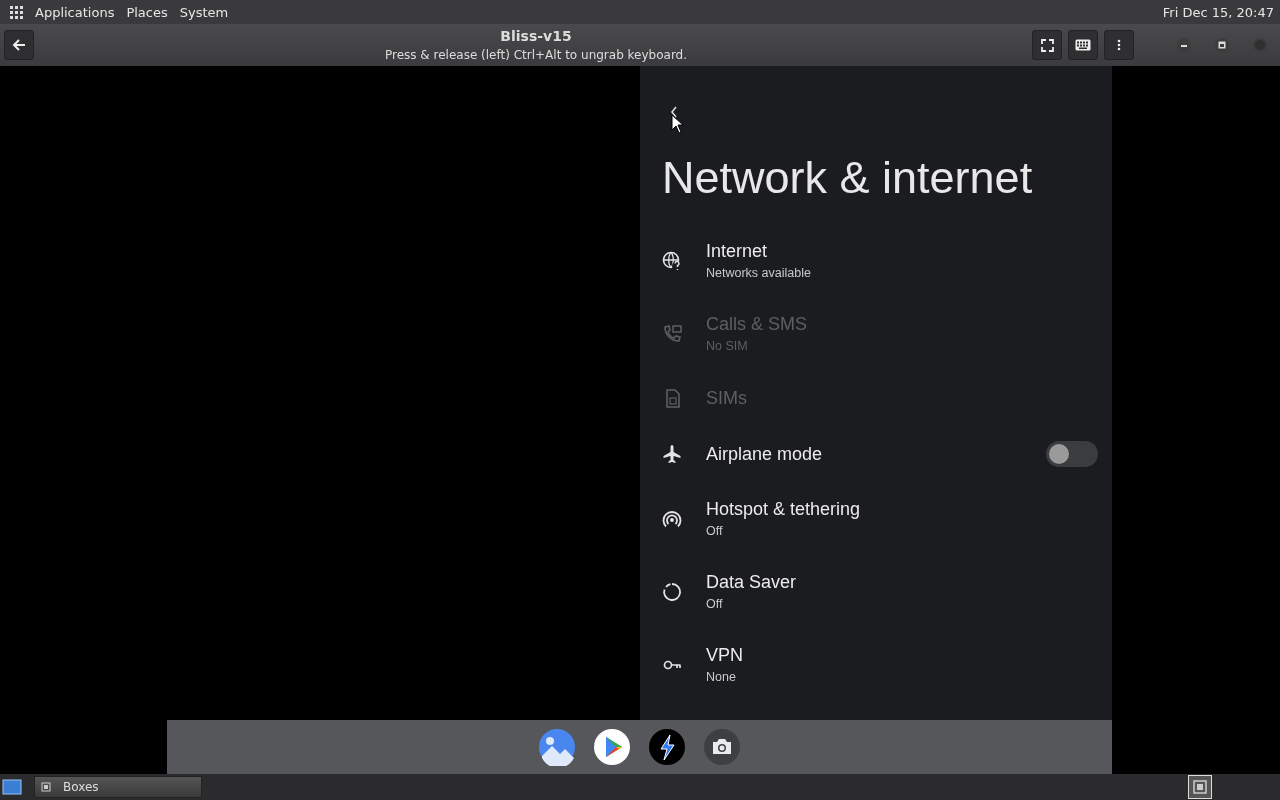 This screenshot has height=800, width=1280. Describe the element at coordinates (557, 747) in the screenshot. I see `gallery-icon` at that location.